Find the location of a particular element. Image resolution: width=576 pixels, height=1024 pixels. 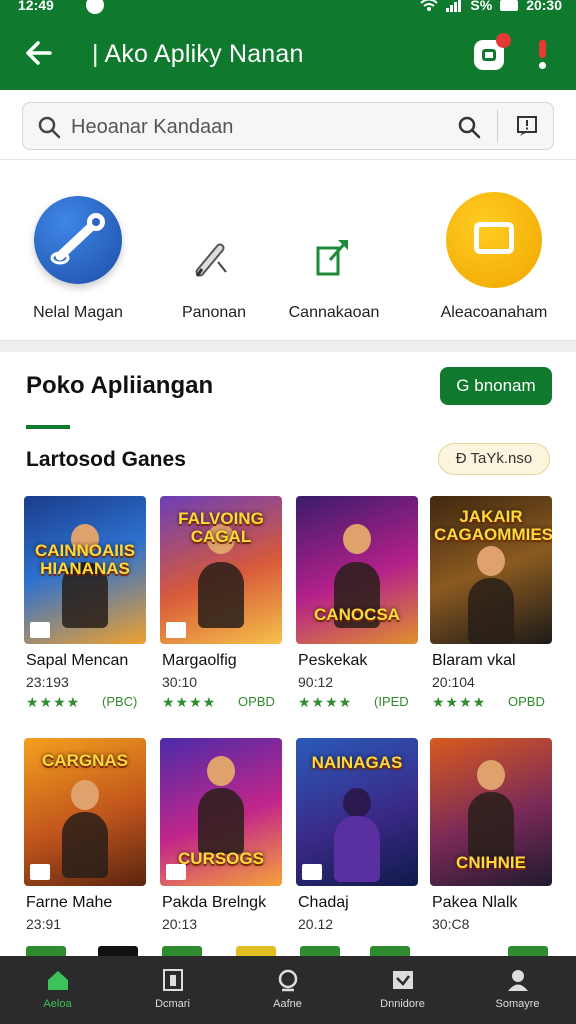

subsection-title: Lartosod Ganes is located at coordinates (106, 459).